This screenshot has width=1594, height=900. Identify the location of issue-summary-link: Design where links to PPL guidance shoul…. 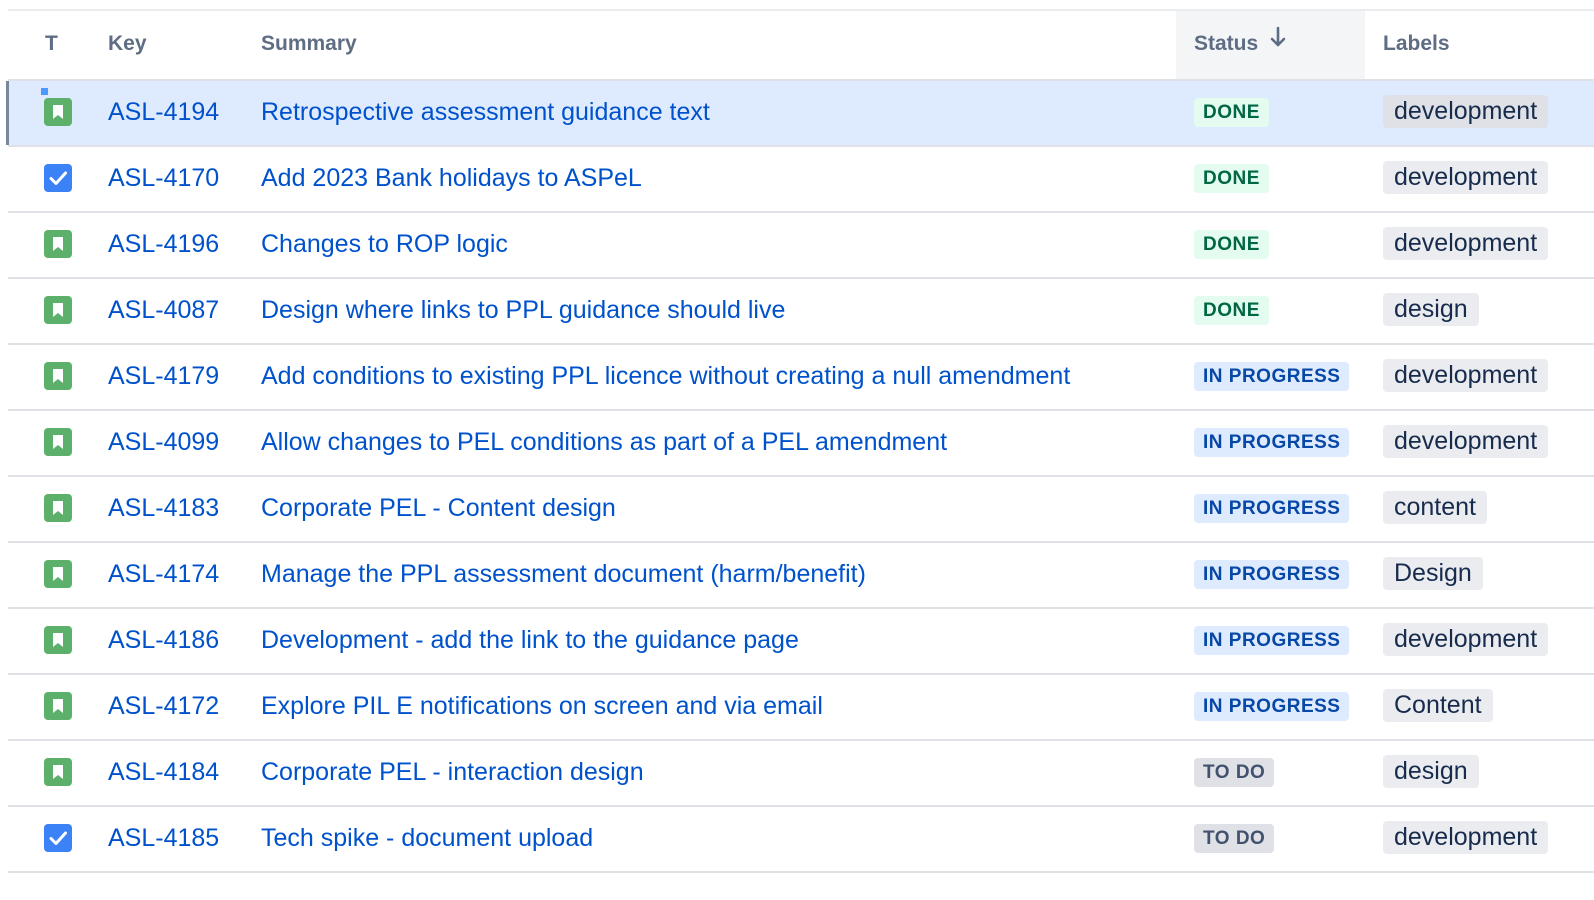
(523, 310).